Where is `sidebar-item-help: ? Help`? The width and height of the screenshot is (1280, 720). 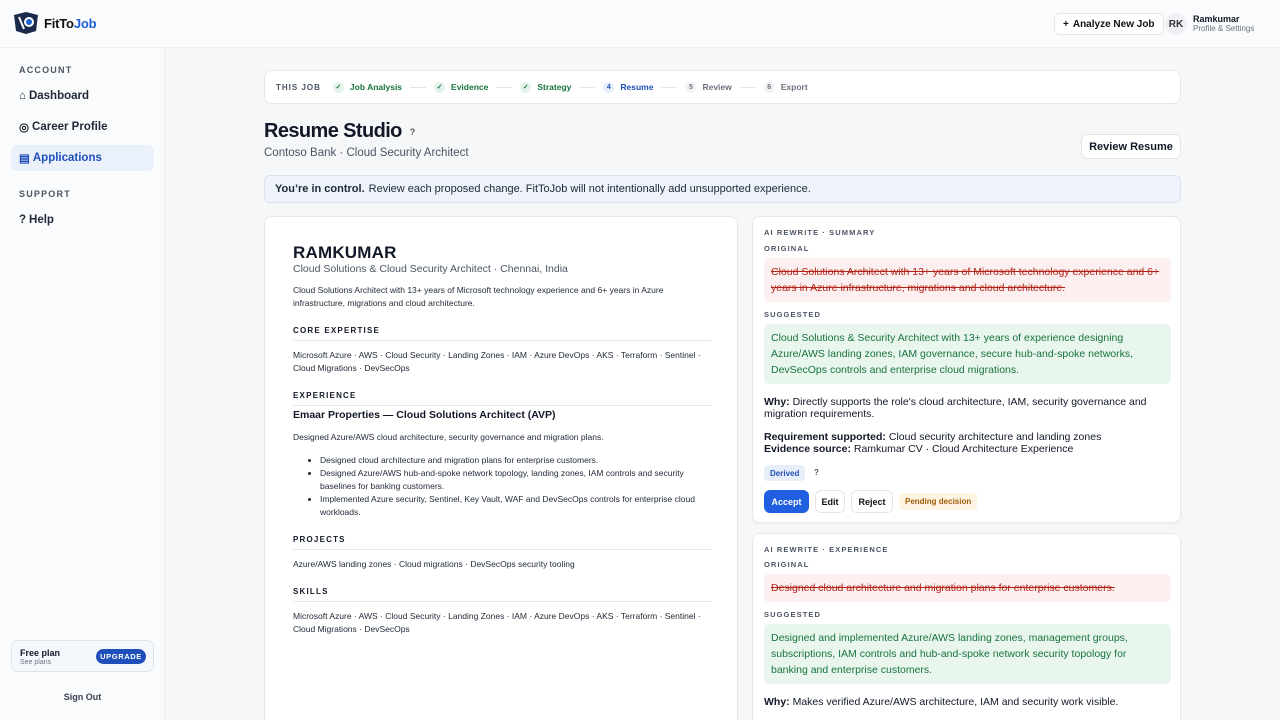 sidebar-item-help: ? Help is located at coordinates (82, 220).